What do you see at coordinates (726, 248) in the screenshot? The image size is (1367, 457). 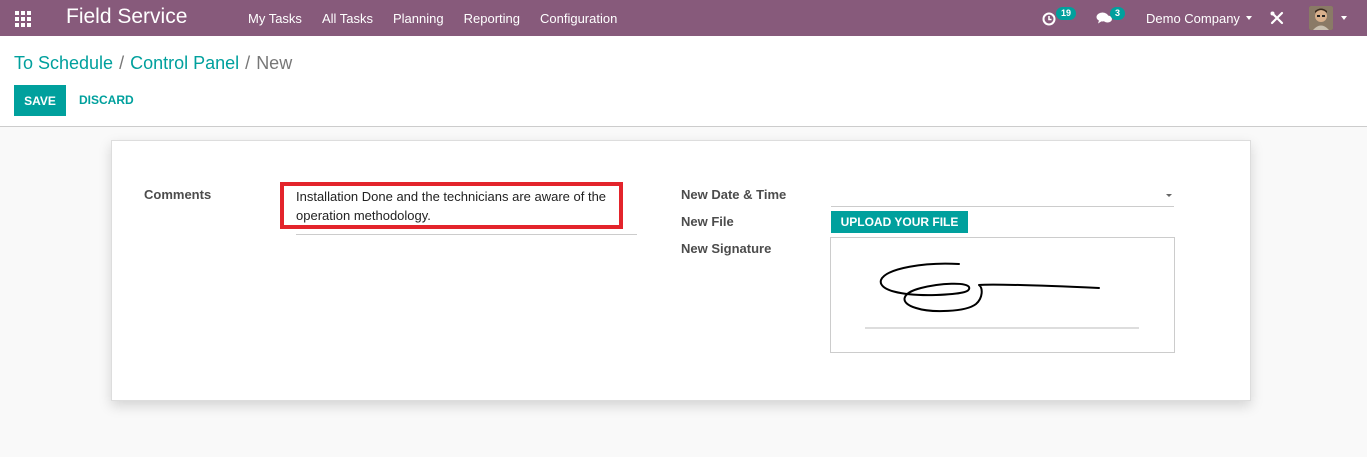 I see `new-signature-label: New Signature` at bounding box center [726, 248].